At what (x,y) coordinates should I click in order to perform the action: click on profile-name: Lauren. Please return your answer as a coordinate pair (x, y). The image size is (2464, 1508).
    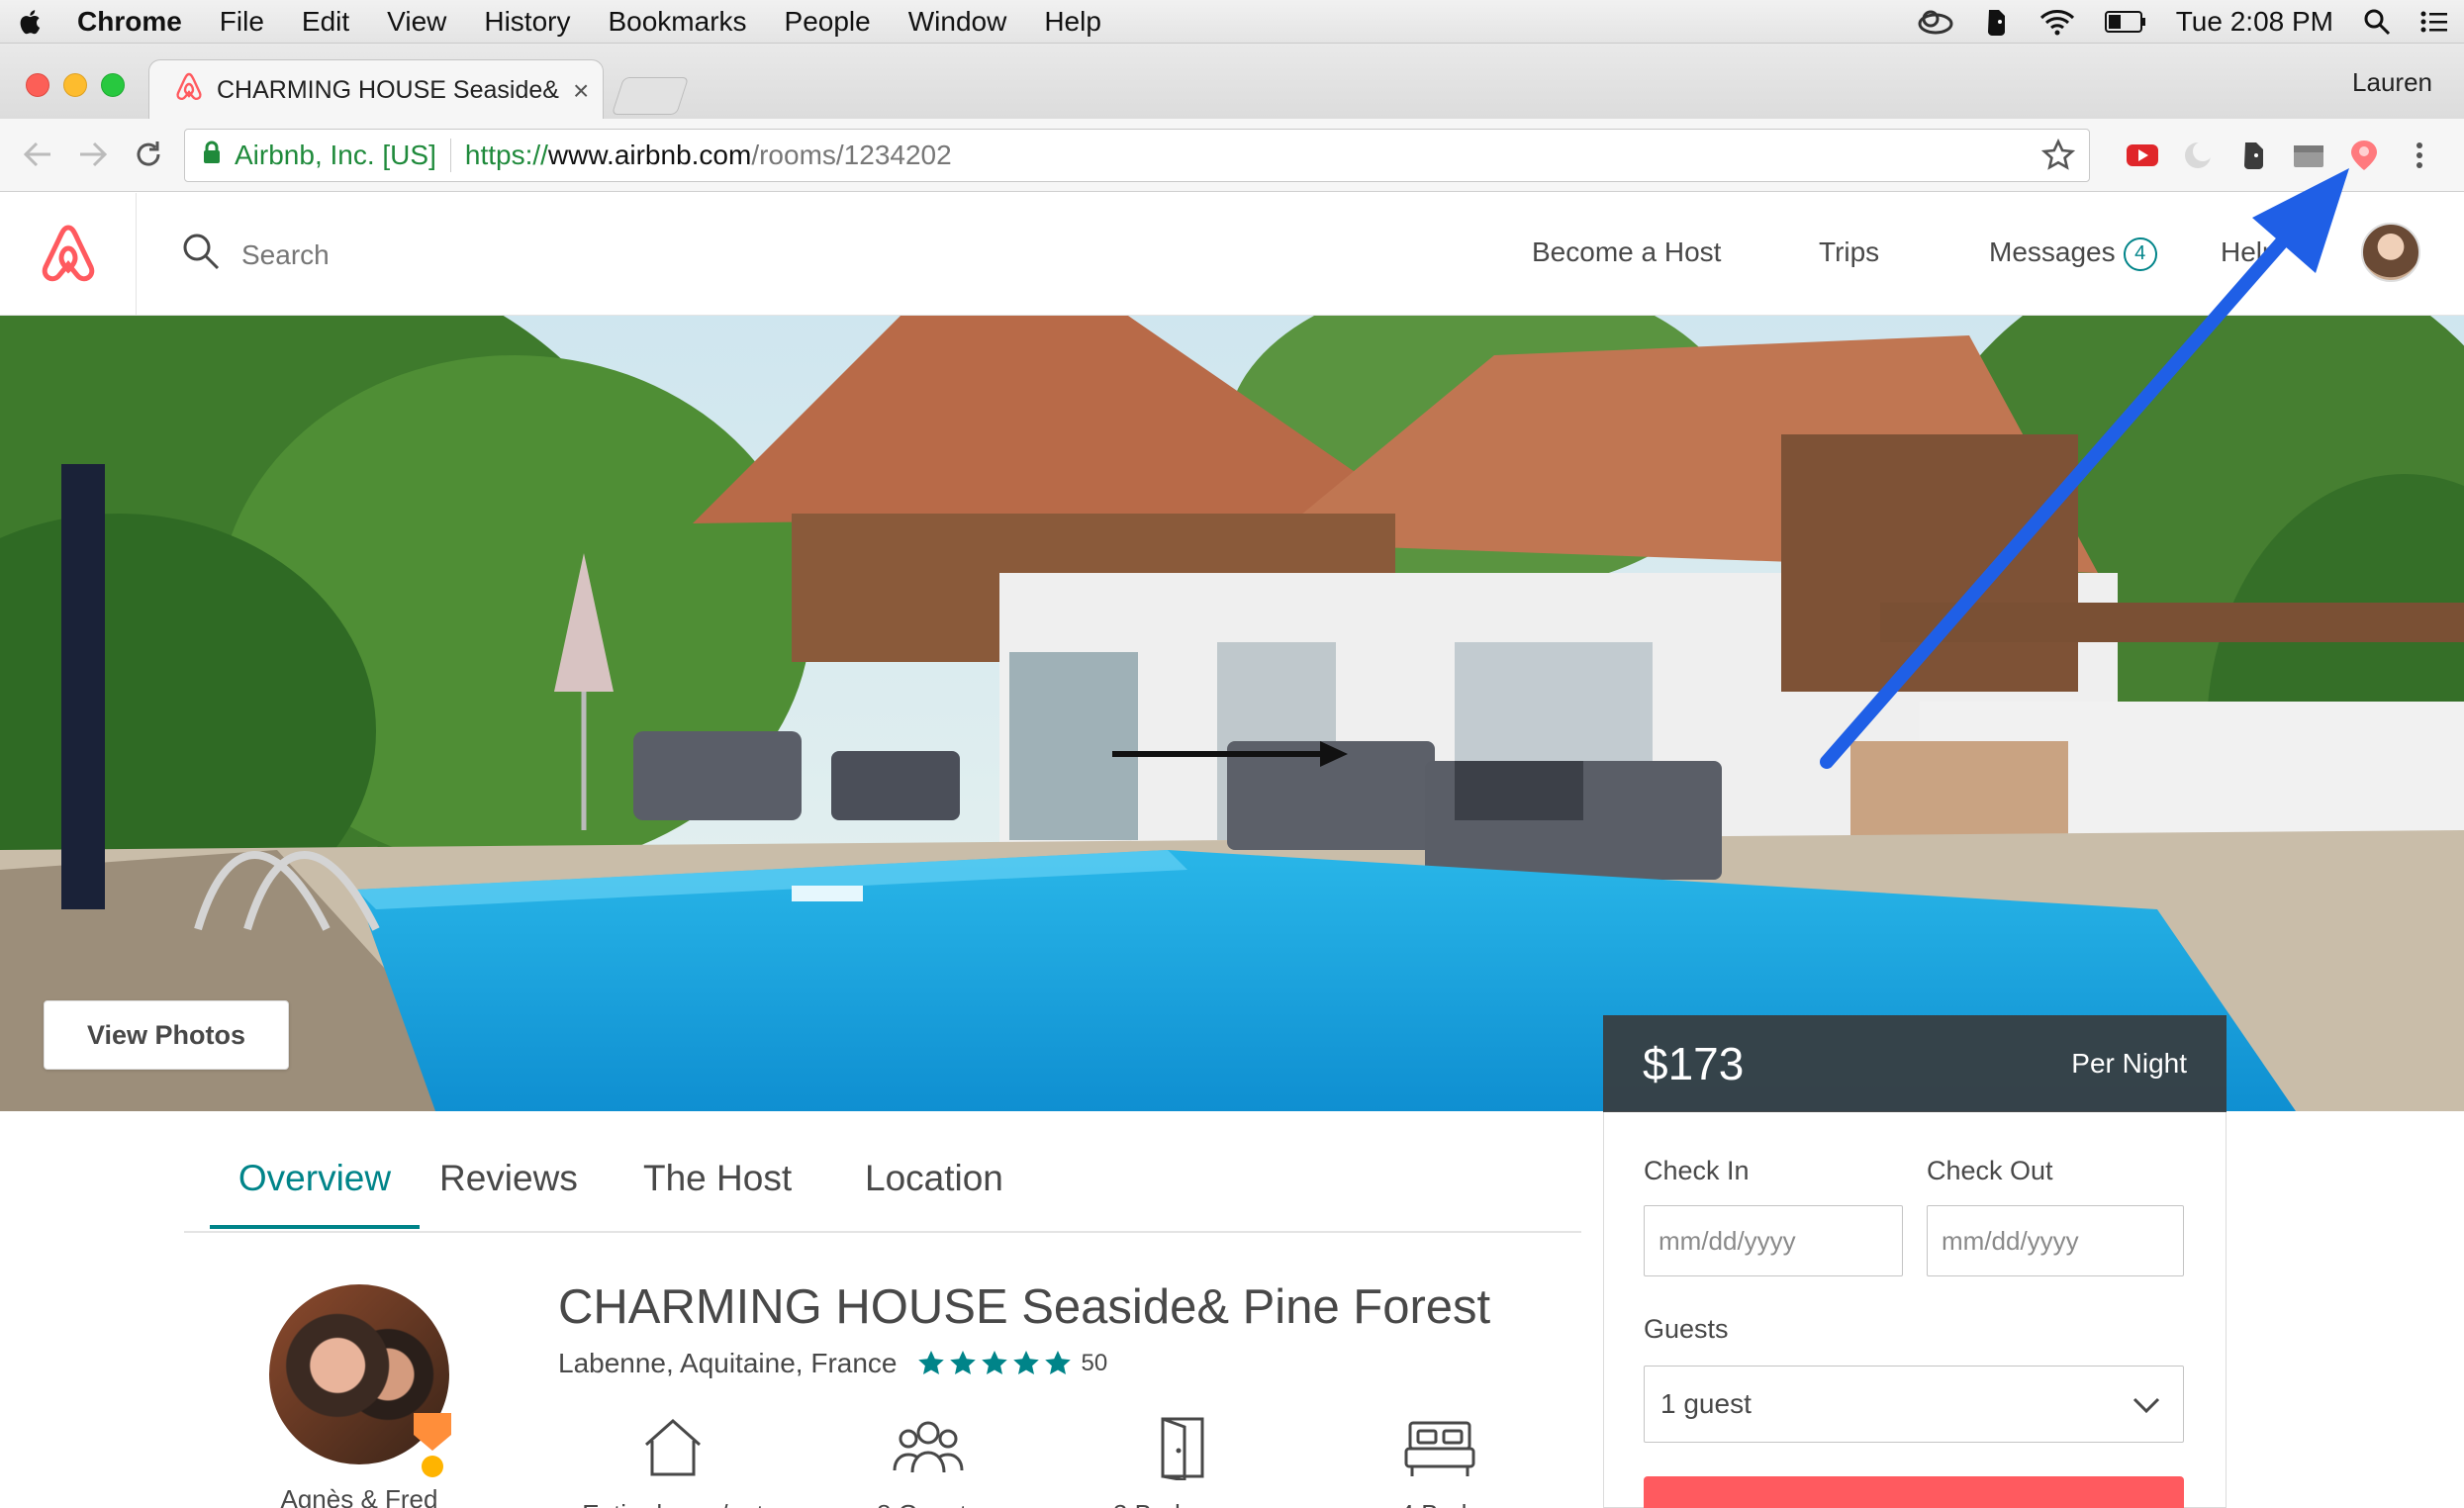
    Looking at the image, I should click on (2392, 82).